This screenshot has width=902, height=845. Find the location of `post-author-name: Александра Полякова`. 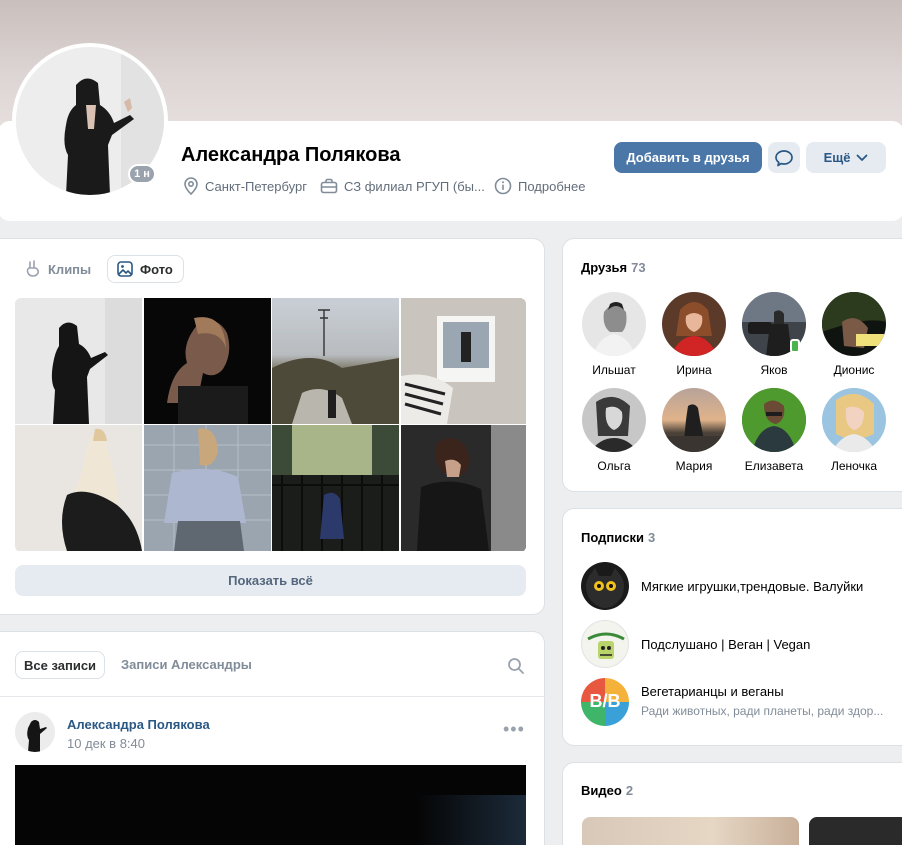

post-author-name: Александра Полякова is located at coordinates (138, 724).